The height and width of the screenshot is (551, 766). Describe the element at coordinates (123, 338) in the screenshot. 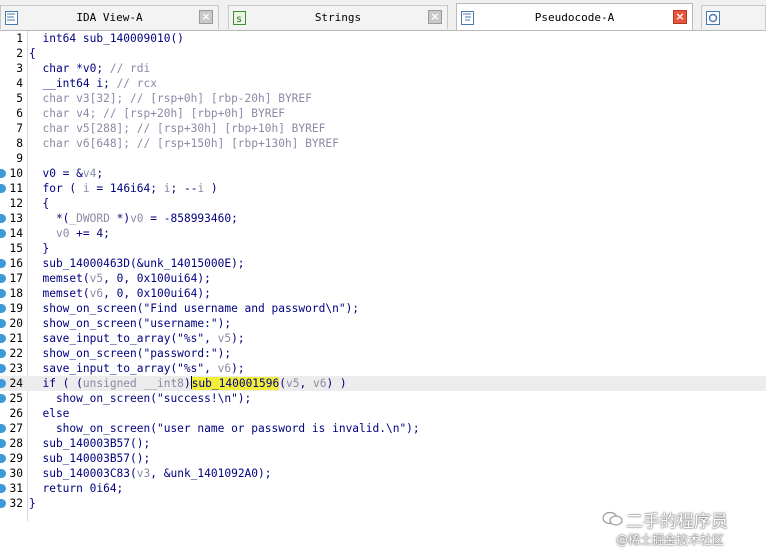

I see `code-token: save_input_to_array("%s",` at that location.